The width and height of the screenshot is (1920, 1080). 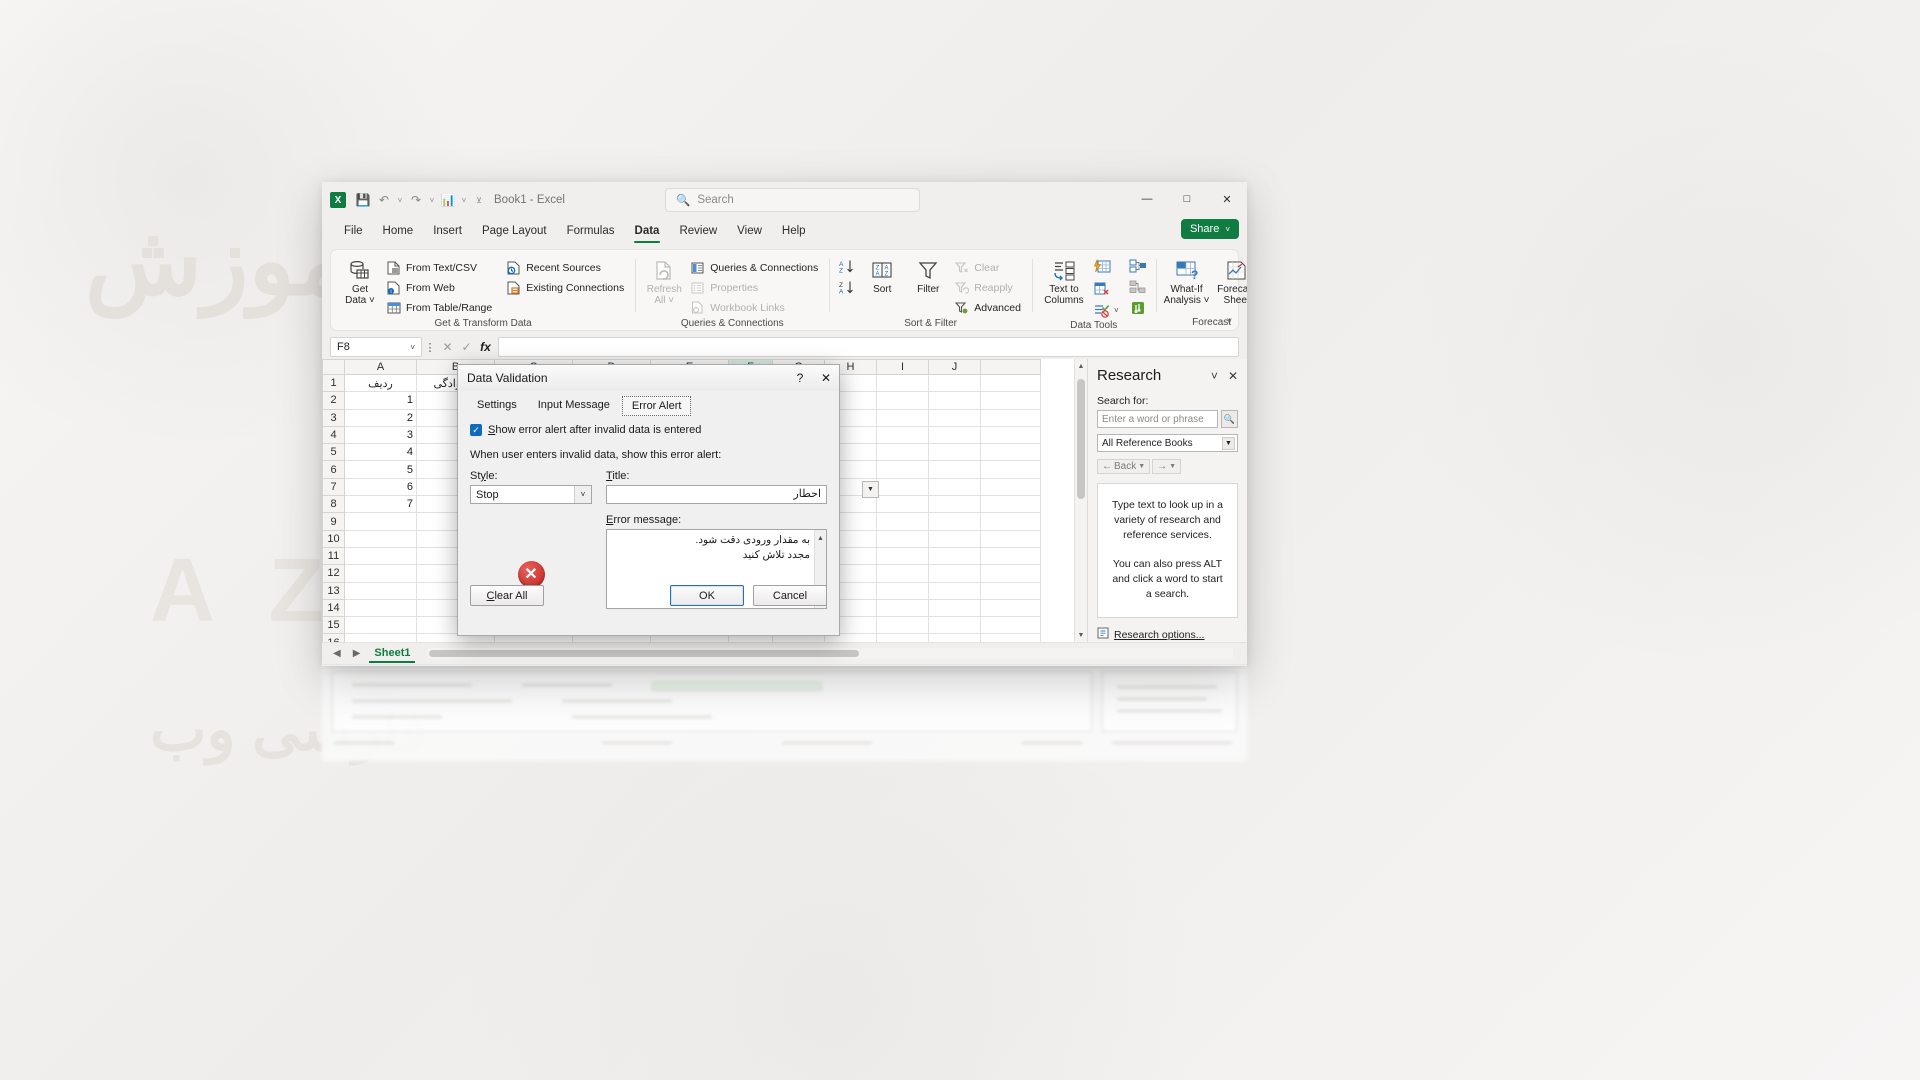 I want to click on row-header-8: 8, so click(x=333, y=504).